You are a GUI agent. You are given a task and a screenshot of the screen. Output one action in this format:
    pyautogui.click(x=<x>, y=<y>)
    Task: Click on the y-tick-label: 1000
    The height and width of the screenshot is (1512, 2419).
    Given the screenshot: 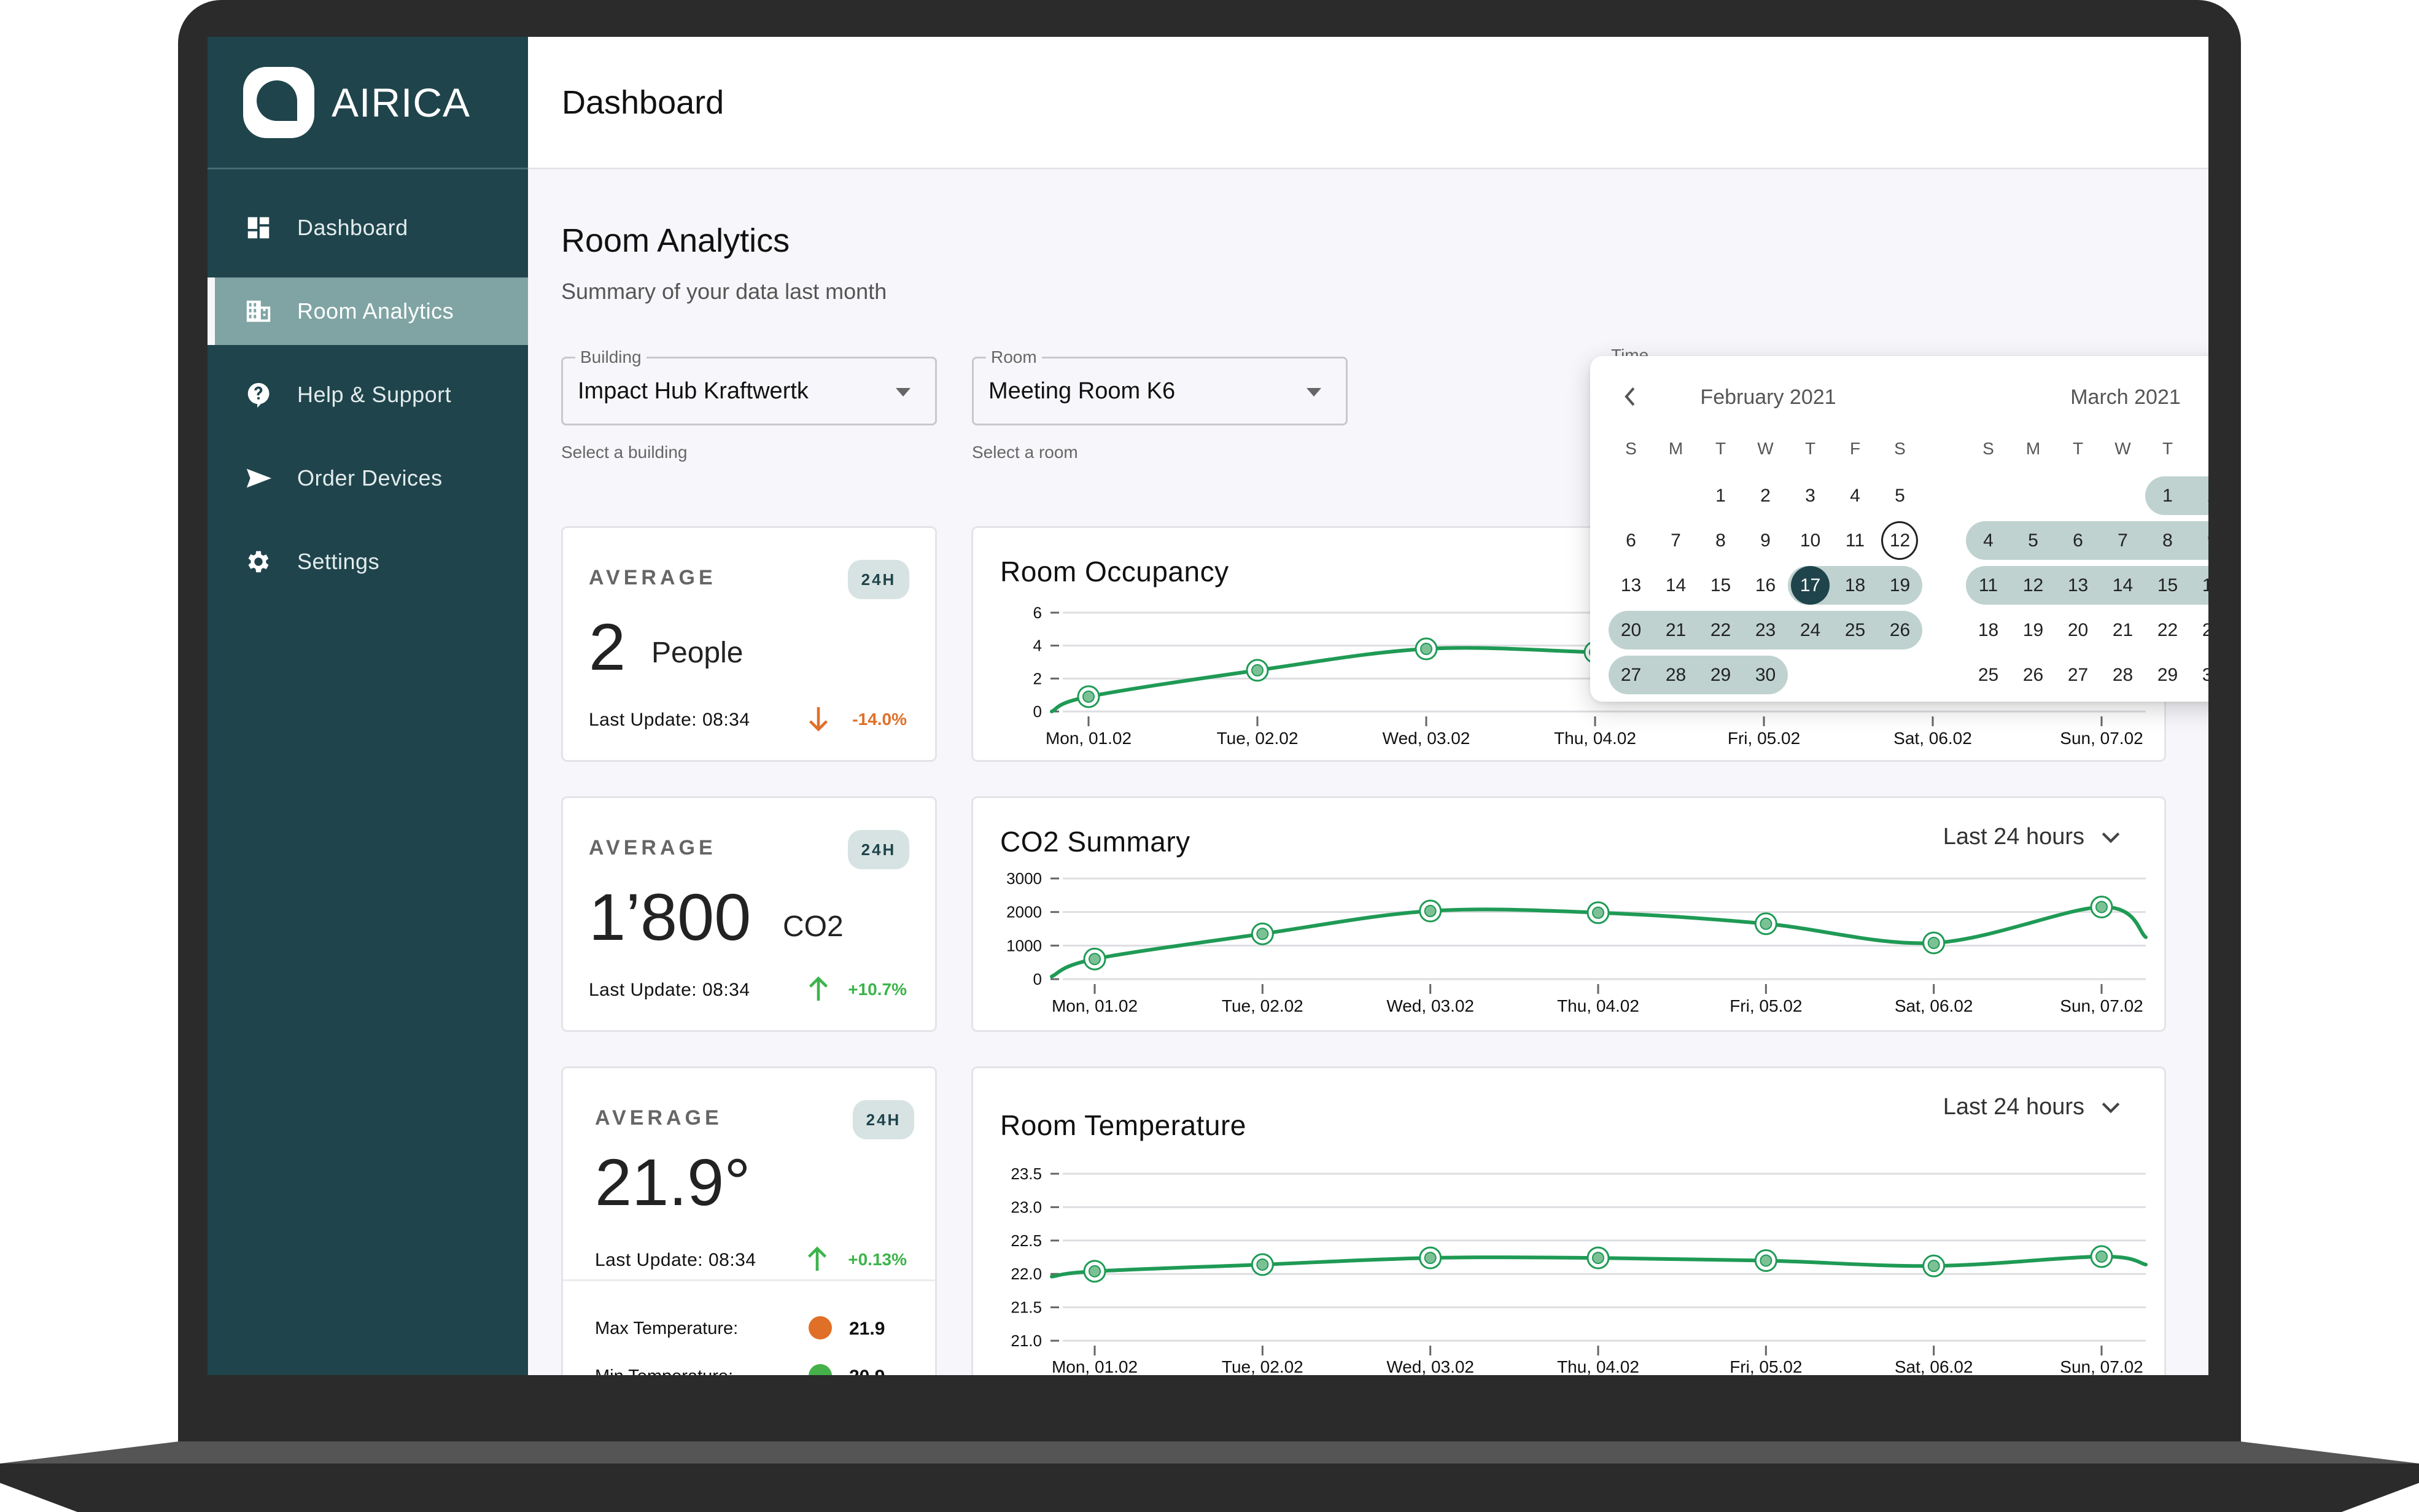 What is the action you would take?
    pyautogui.click(x=1024, y=945)
    